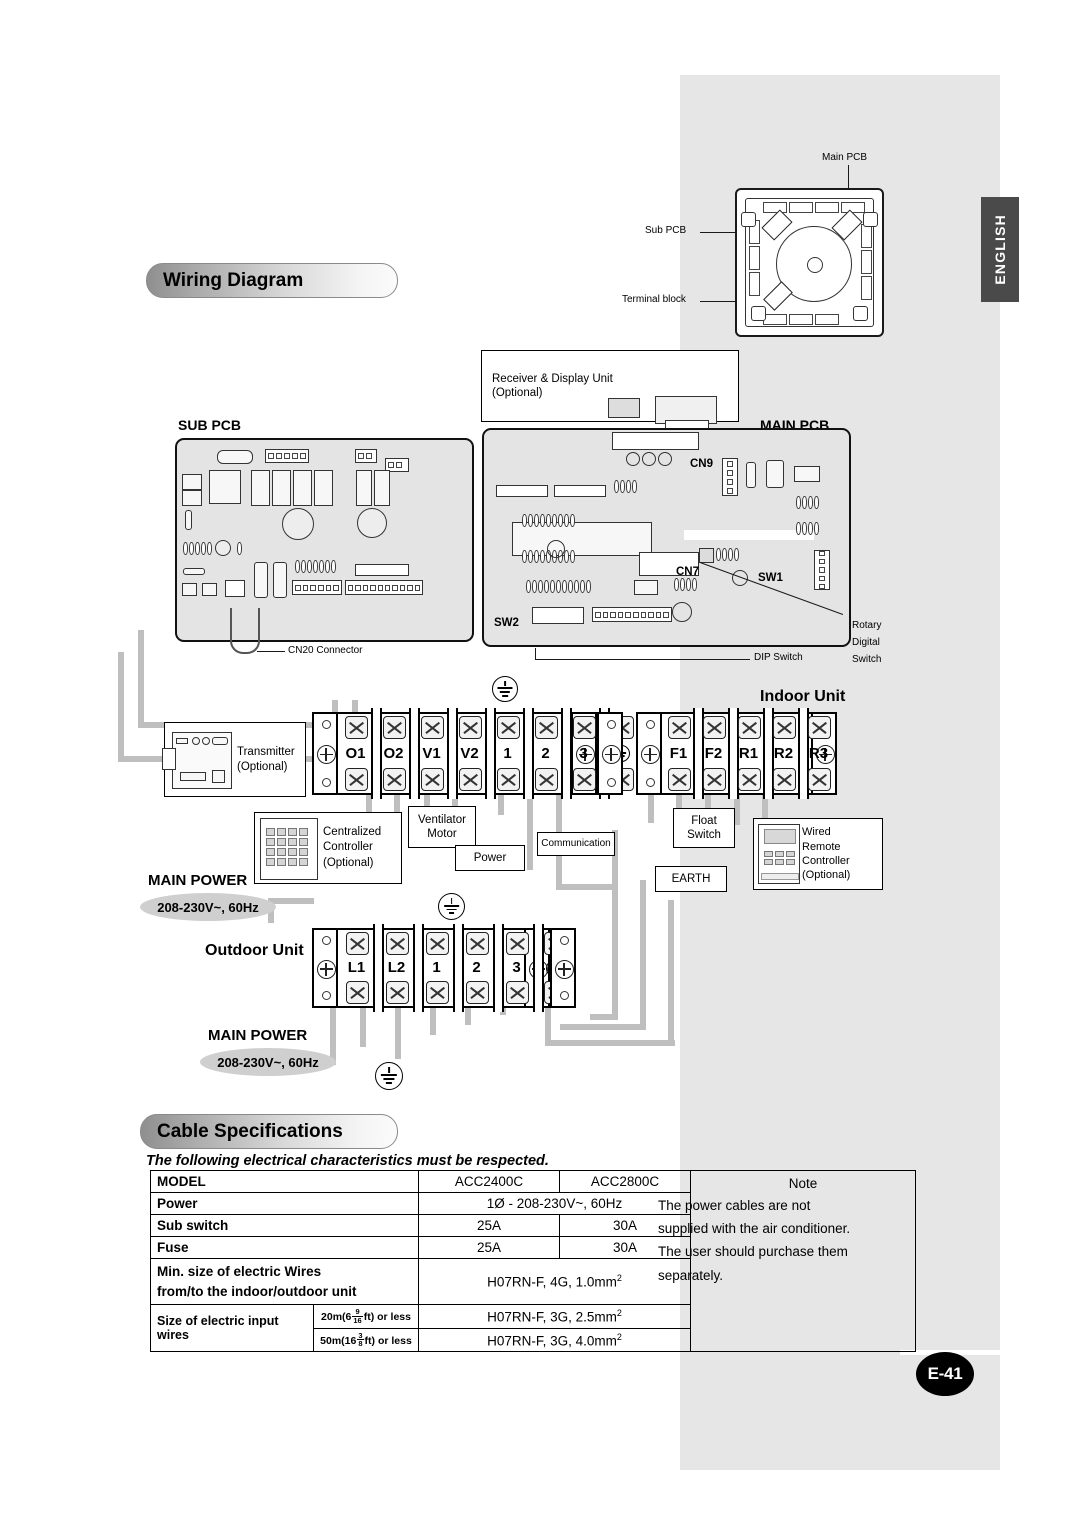 This screenshot has height=1528, width=1080. I want to click on indoor-main-power-label: MAIN POWER, so click(198, 880).